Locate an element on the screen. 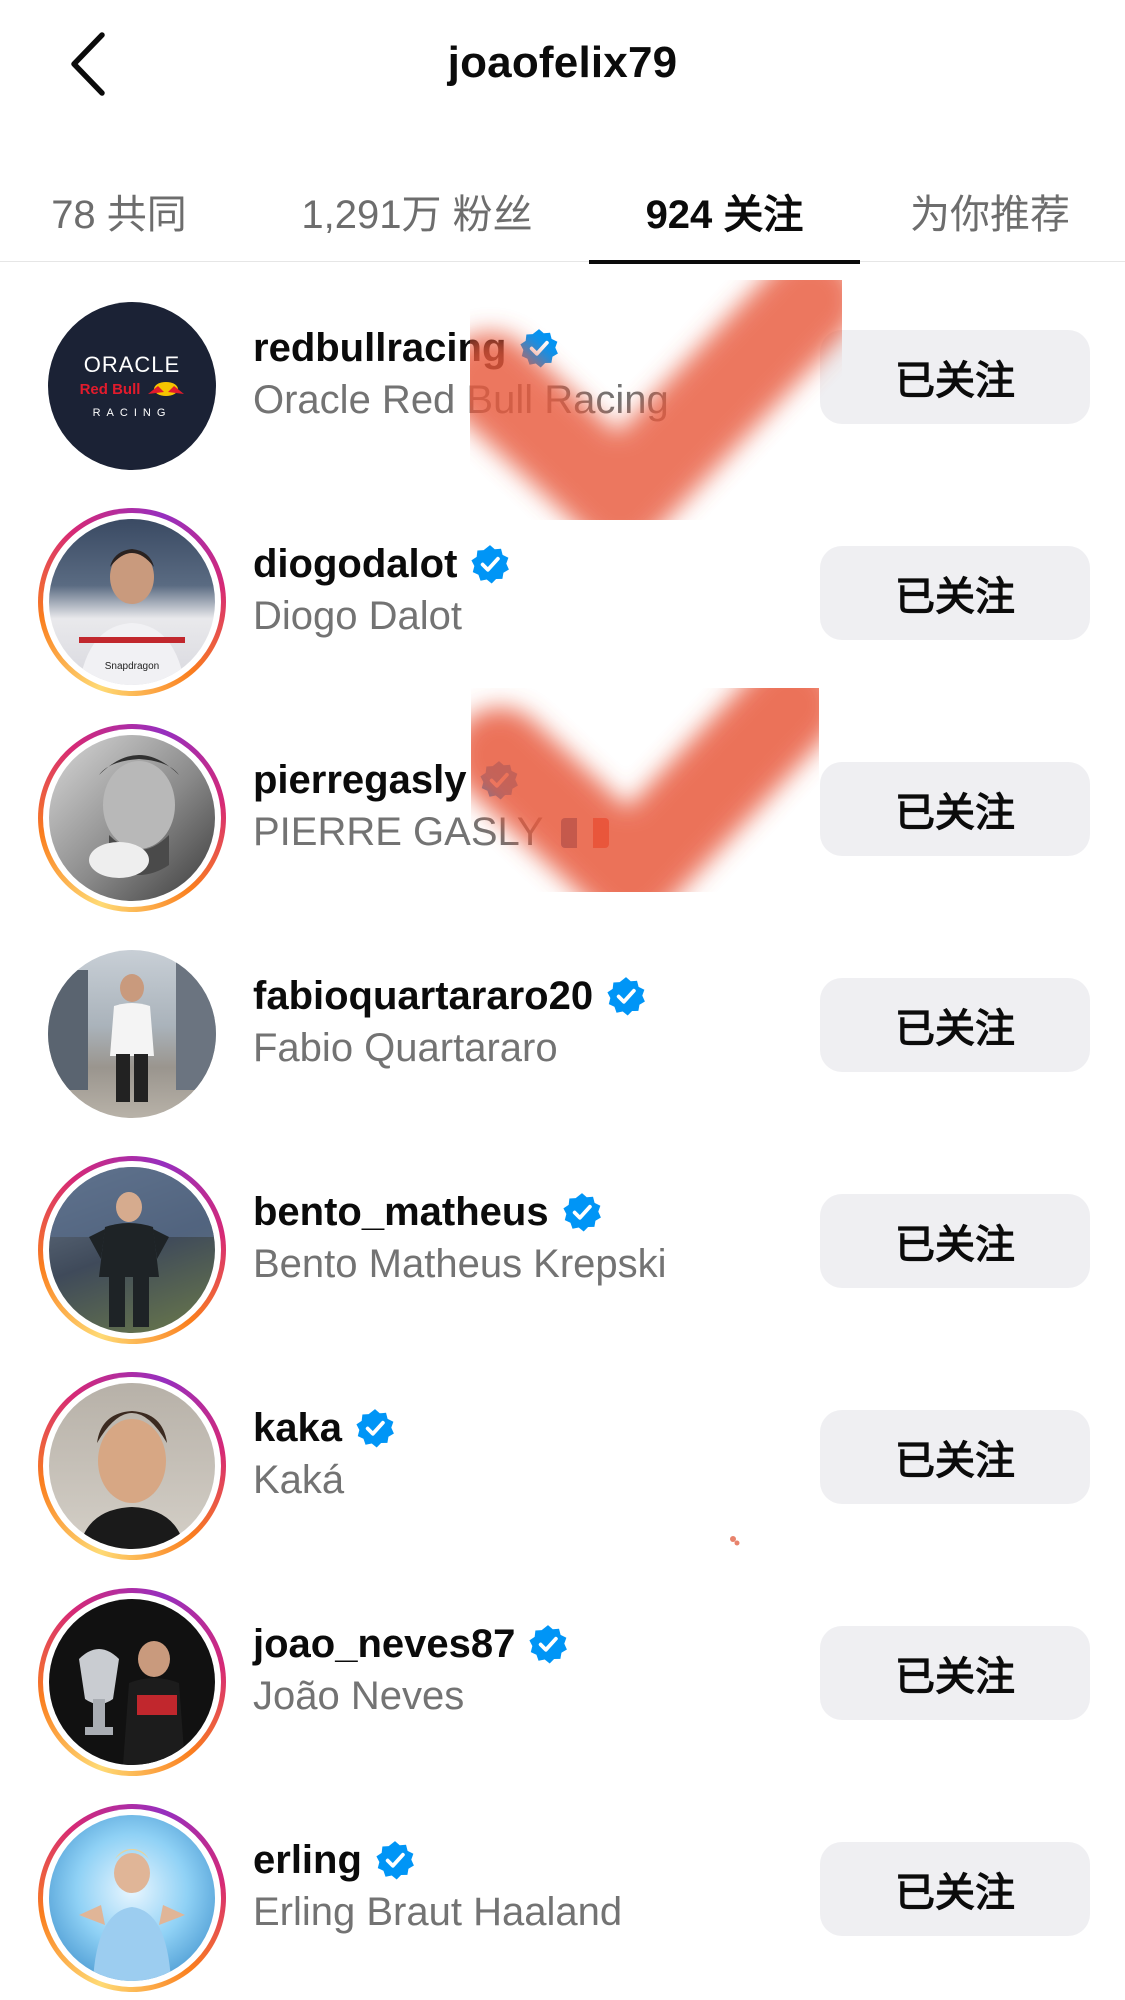 The height and width of the screenshot is (2000, 1125). full-name: PIERRE GASLY is located at coordinates (431, 832).